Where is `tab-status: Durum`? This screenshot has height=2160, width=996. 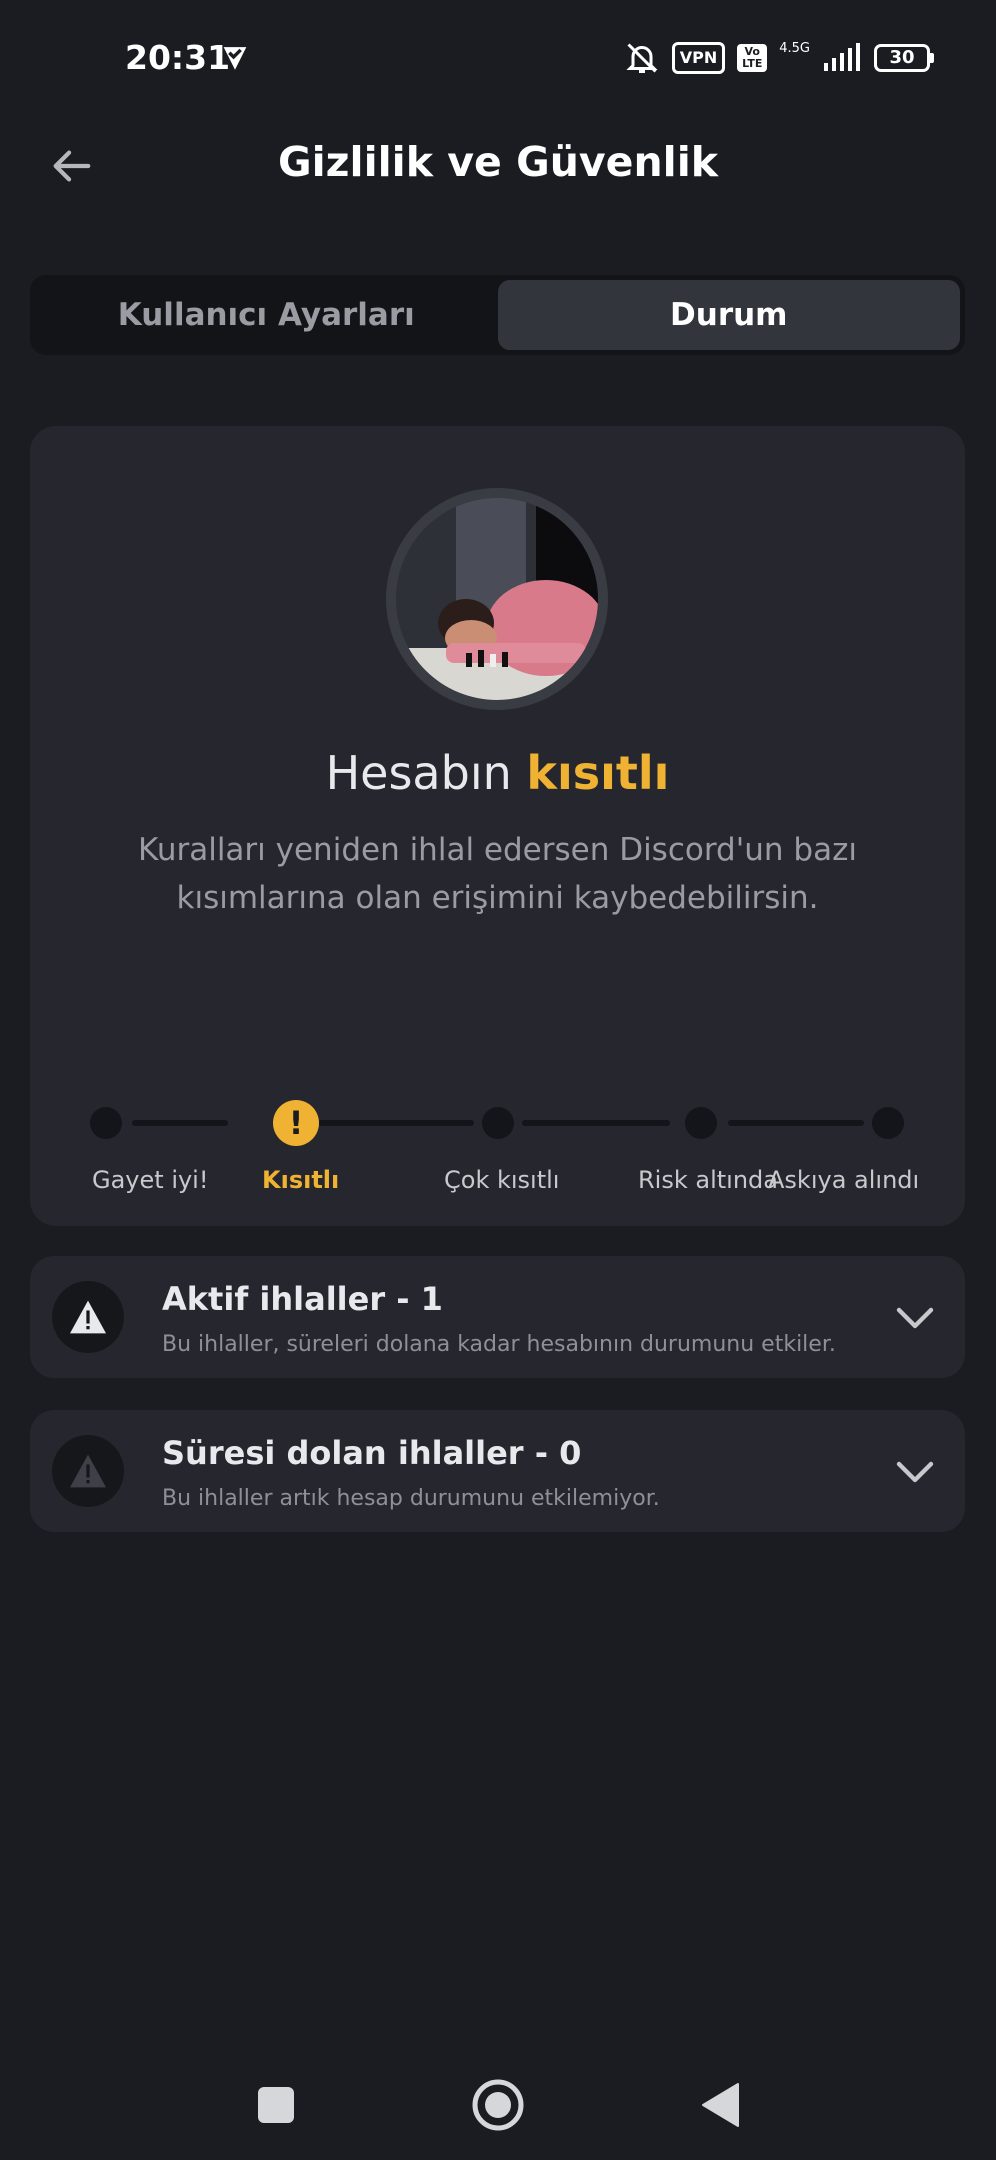
tab-status: Durum is located at coordinates (728, 315).